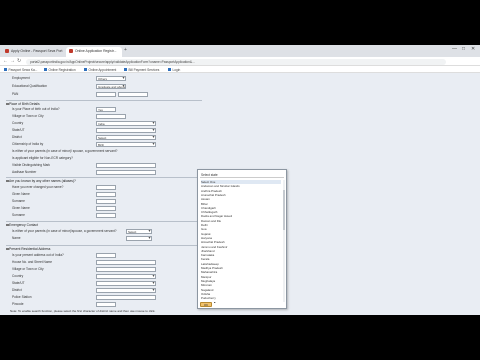 This screenshot has height=360, width=480. I want to click on alias-given-name-input, so click(106, 194).